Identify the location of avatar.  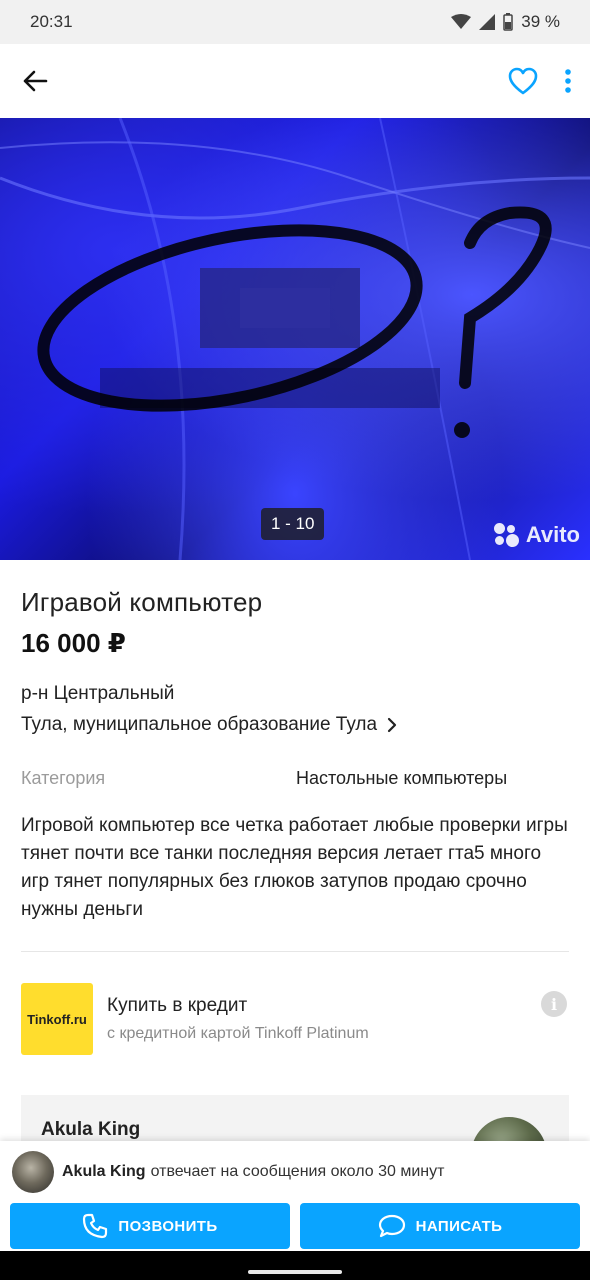
(33, 1172).